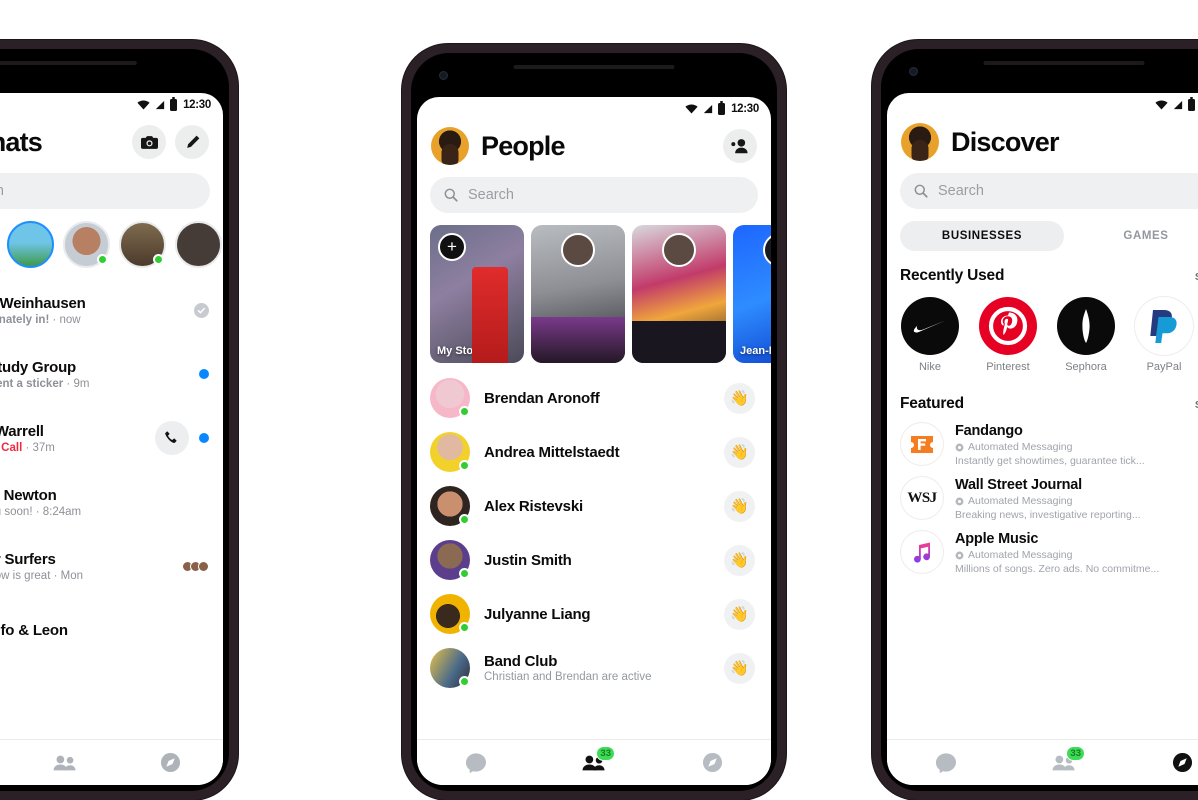 This screenshot has height=800, width=1198. What do you see at coordinates (201, 310) in the screenshot?
I see `check-glyph` at bounding box center [201, 310].